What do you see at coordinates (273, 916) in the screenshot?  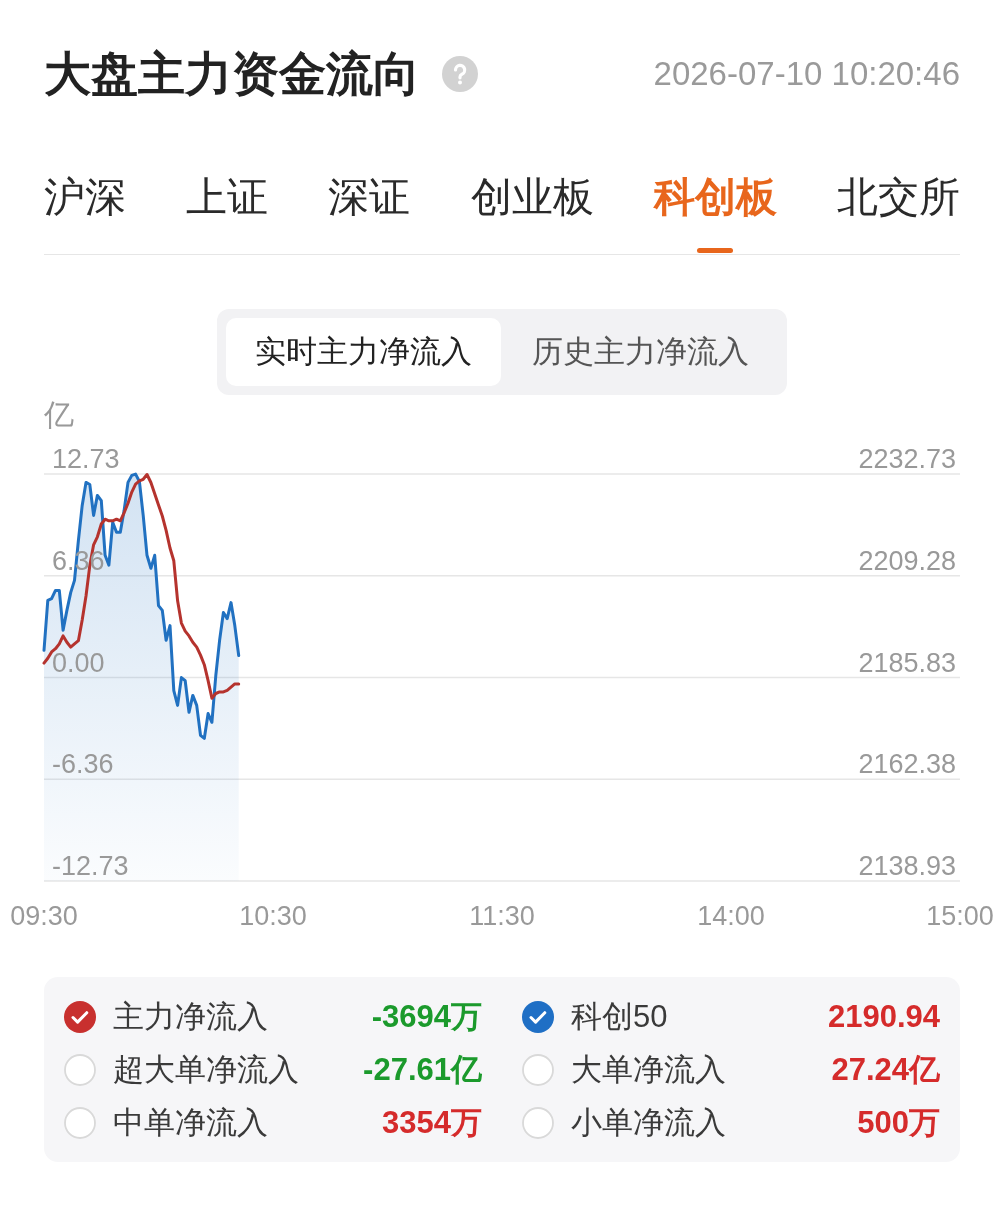 I see `x-axis-label: 10:30` at bounding box center [273, 916].